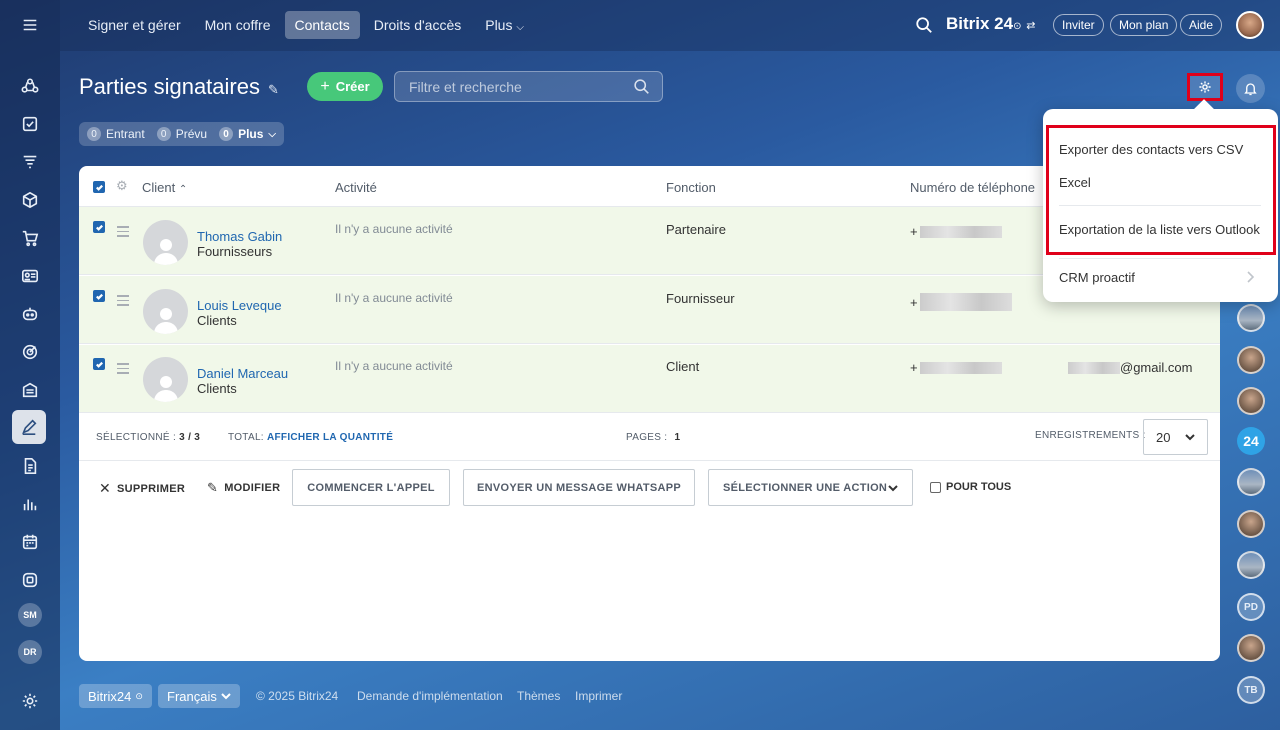  I want to click on chat-avatar-pd: PD, so click(1251, 607).